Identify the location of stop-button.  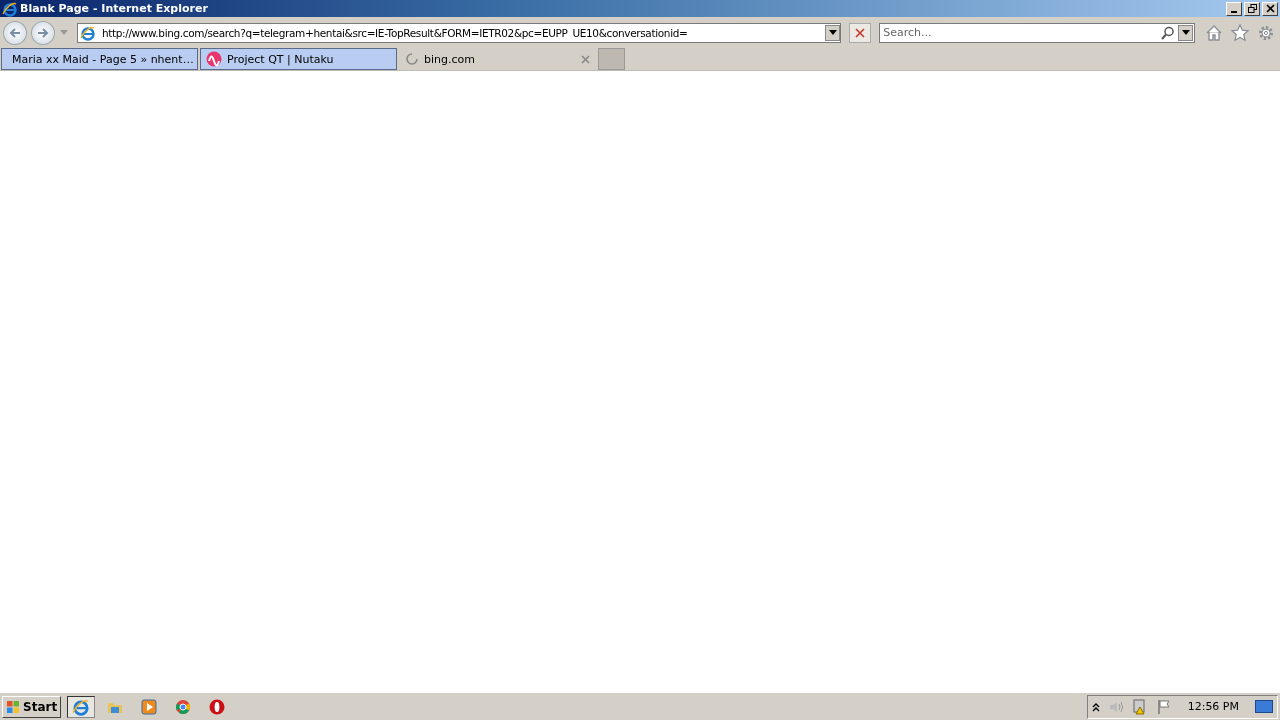
(860, 32).